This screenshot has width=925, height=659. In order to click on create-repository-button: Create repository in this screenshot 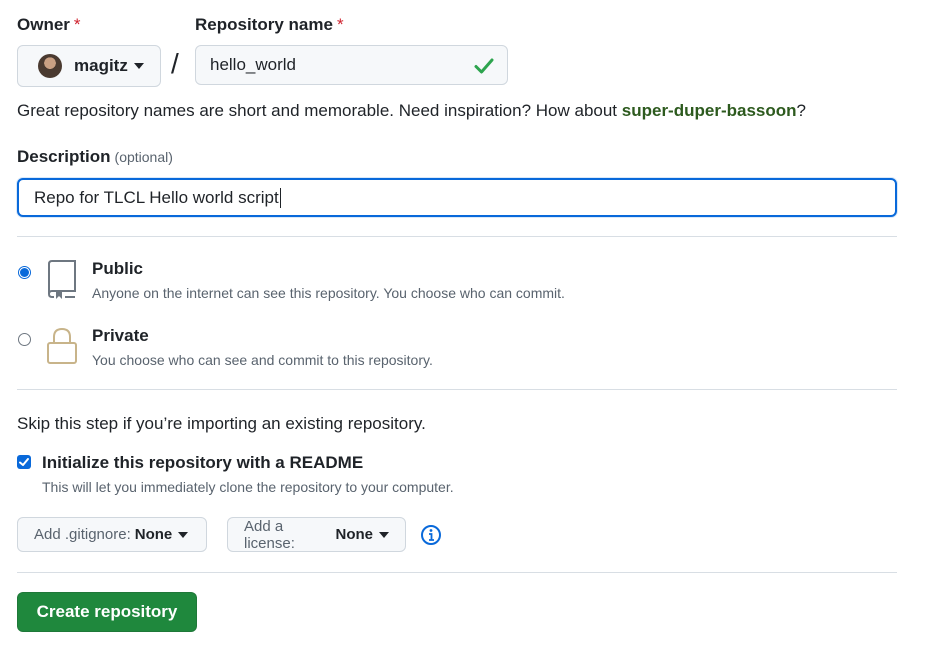, I will do `click(107, 612)`.